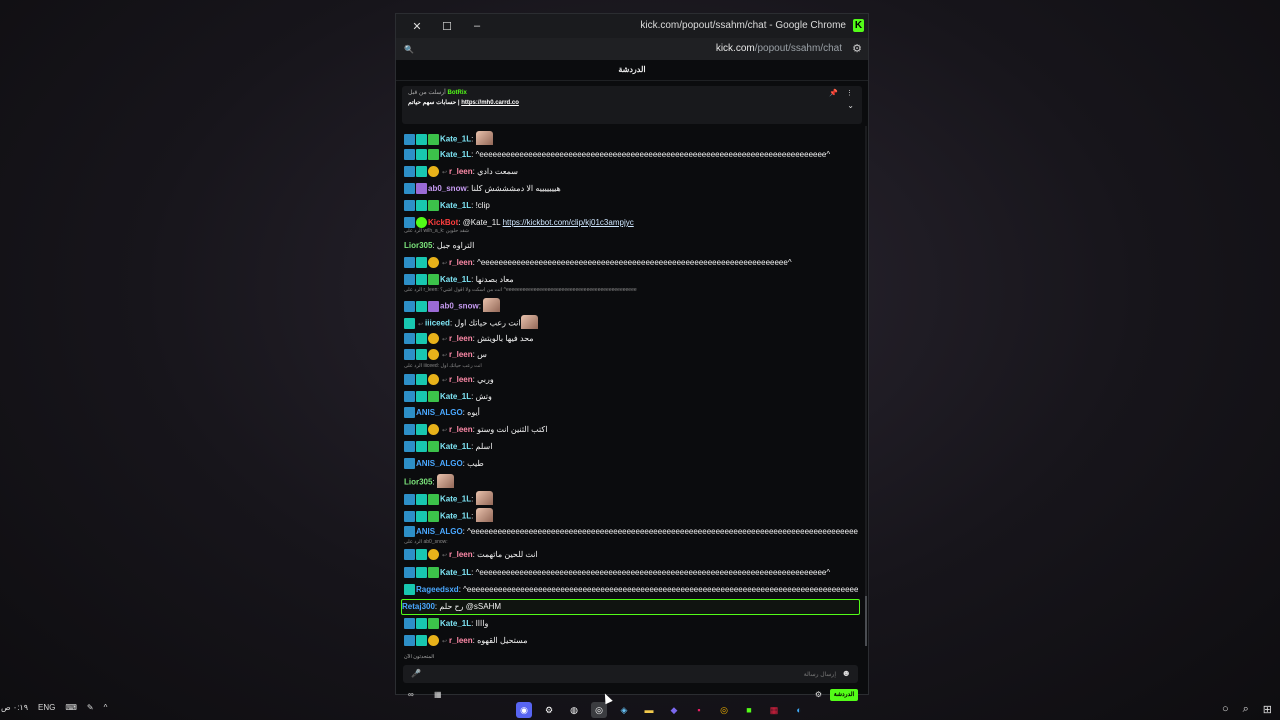 The height and width of the screenshot is (720, 1280). I want to click on site-settings-icon: ⚙, so click(857, 48).